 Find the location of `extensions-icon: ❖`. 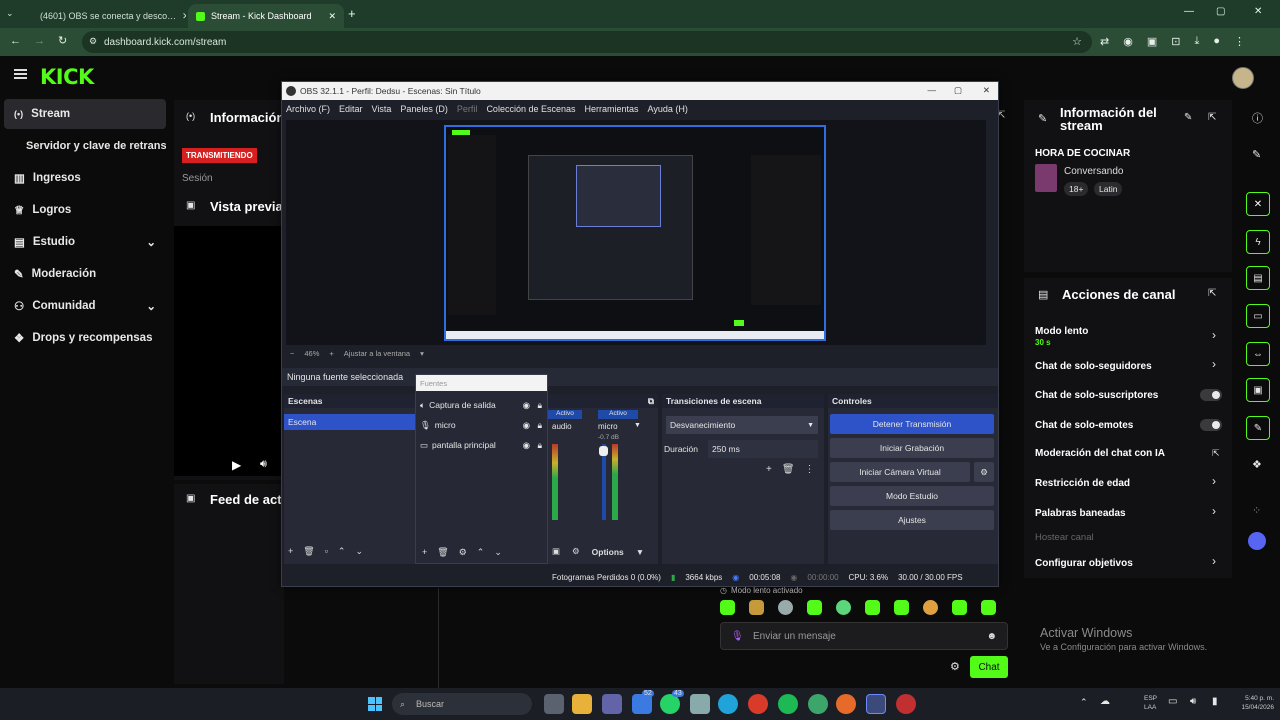

extensions-icon: ❖ is located at coordinates (1257, 464).